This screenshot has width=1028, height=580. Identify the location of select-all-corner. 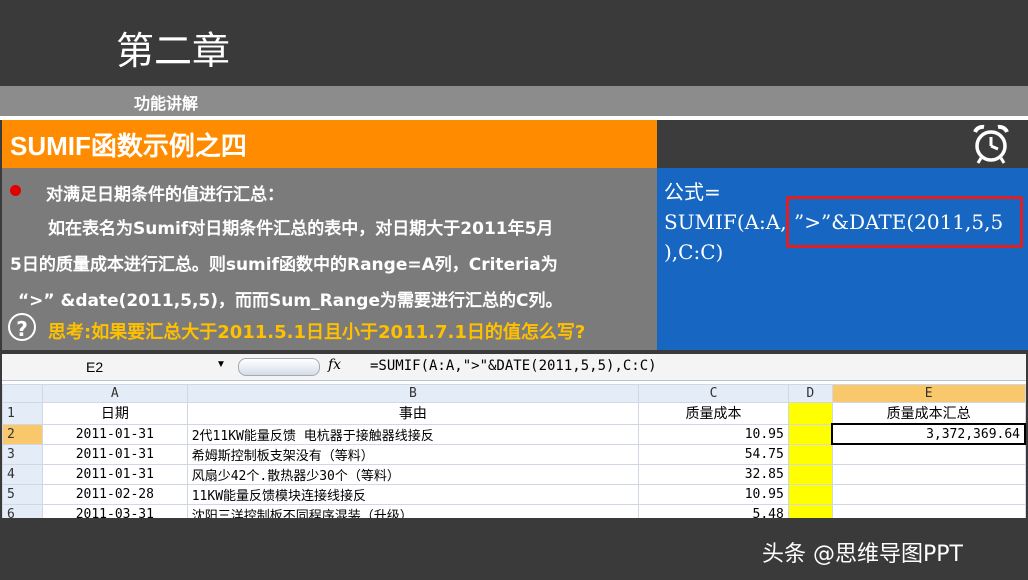
(22, 393).